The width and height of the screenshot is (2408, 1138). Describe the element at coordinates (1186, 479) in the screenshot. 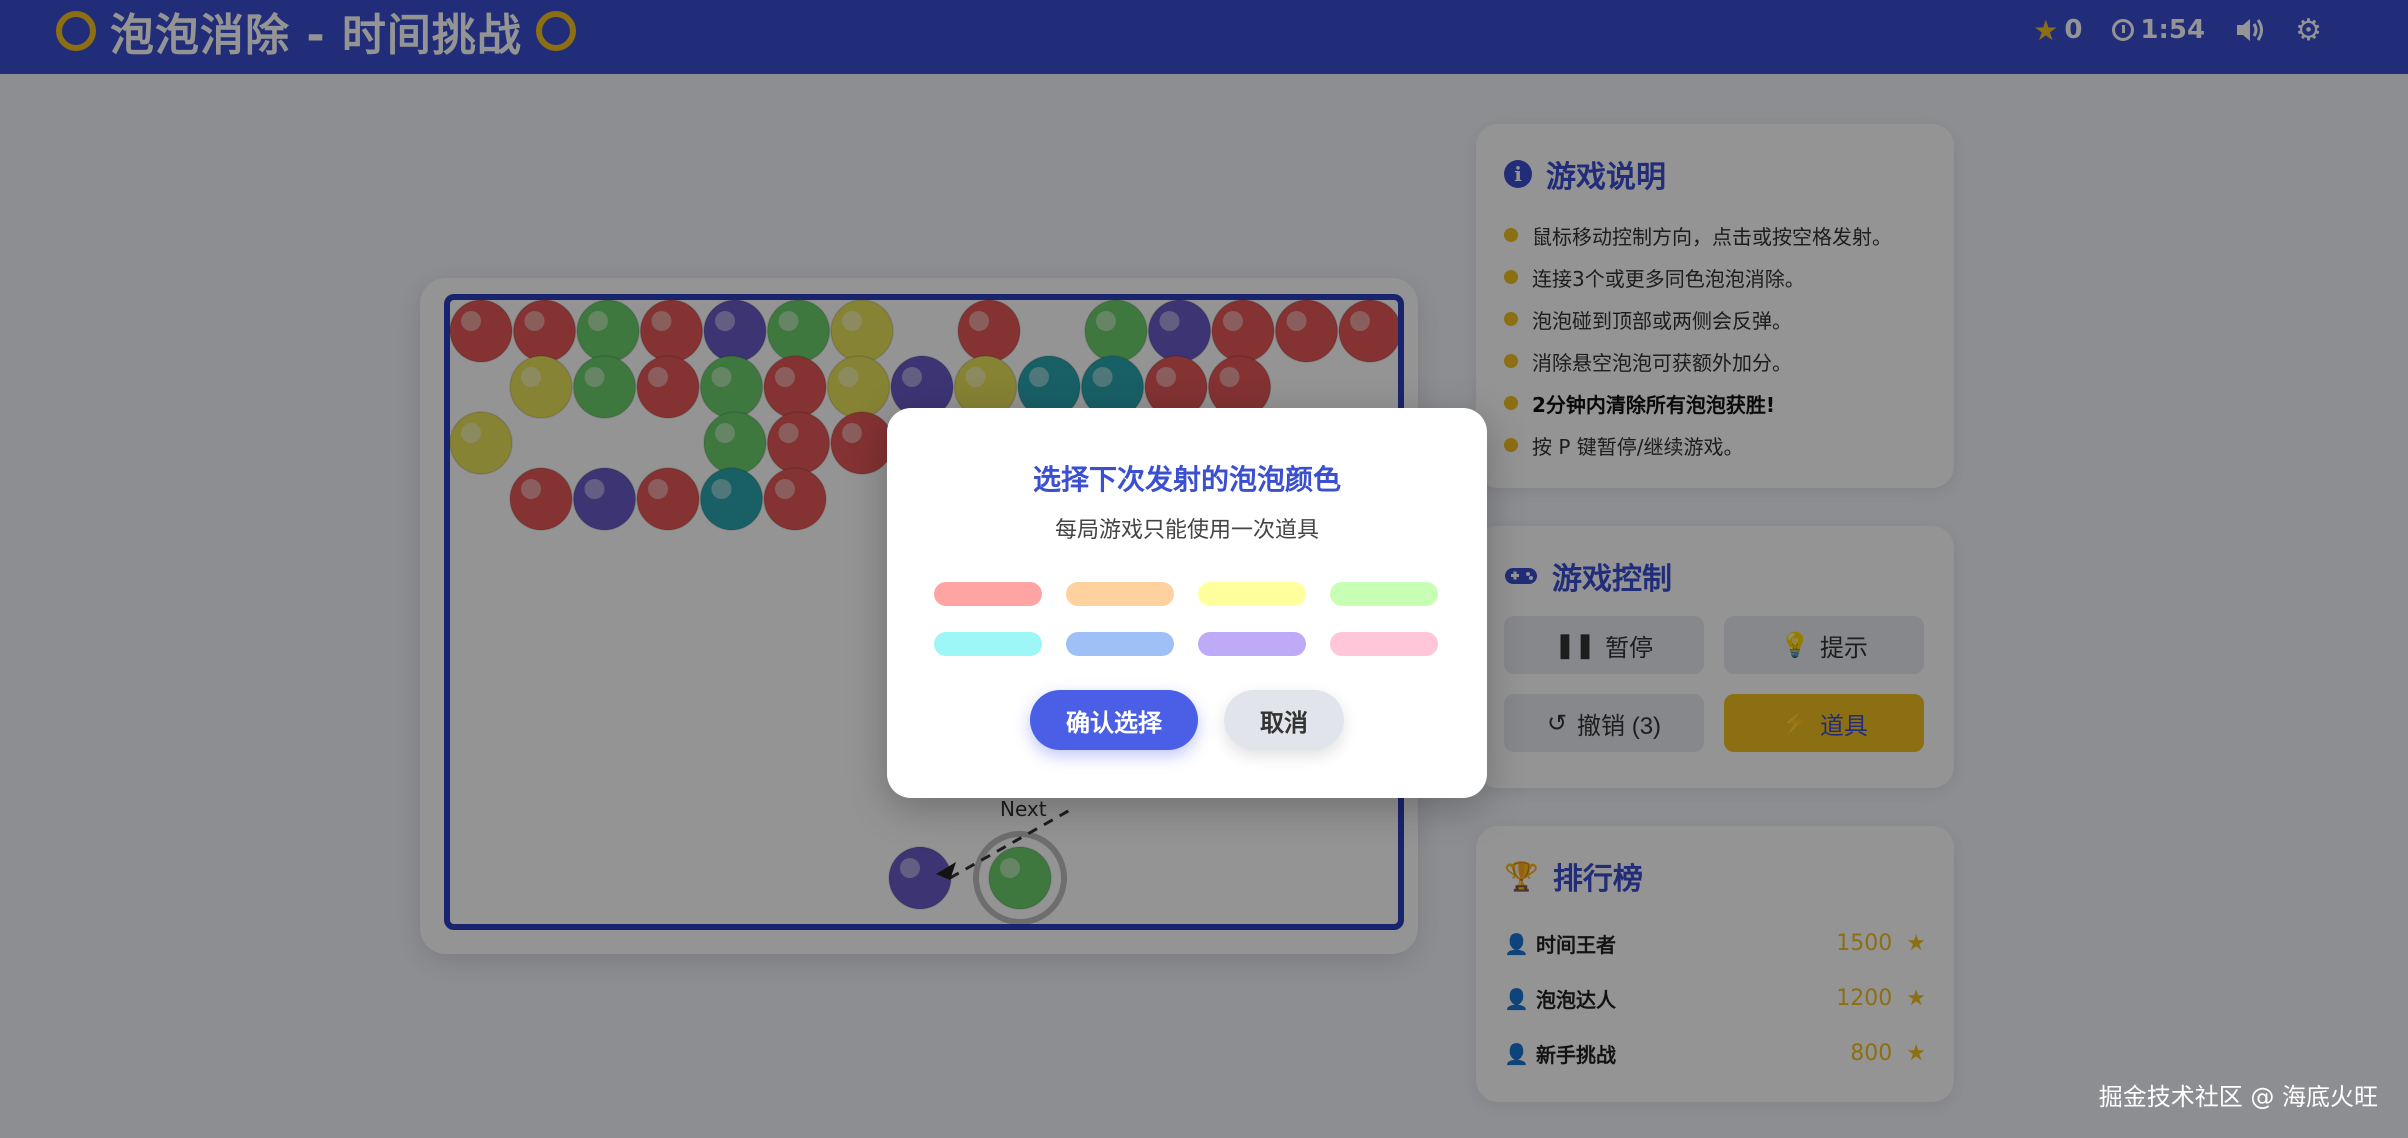

I see `modal-title: 选择下次发射的泡泡颜色` at that location.